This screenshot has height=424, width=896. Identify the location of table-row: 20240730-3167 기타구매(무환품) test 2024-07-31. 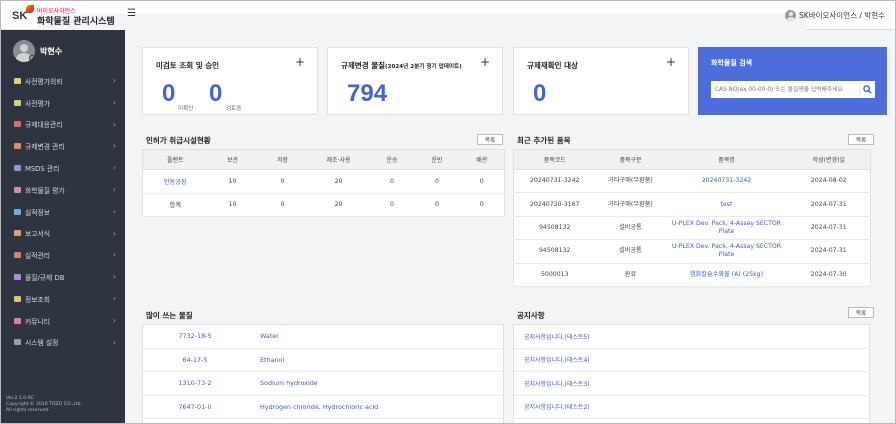
(692, 204).